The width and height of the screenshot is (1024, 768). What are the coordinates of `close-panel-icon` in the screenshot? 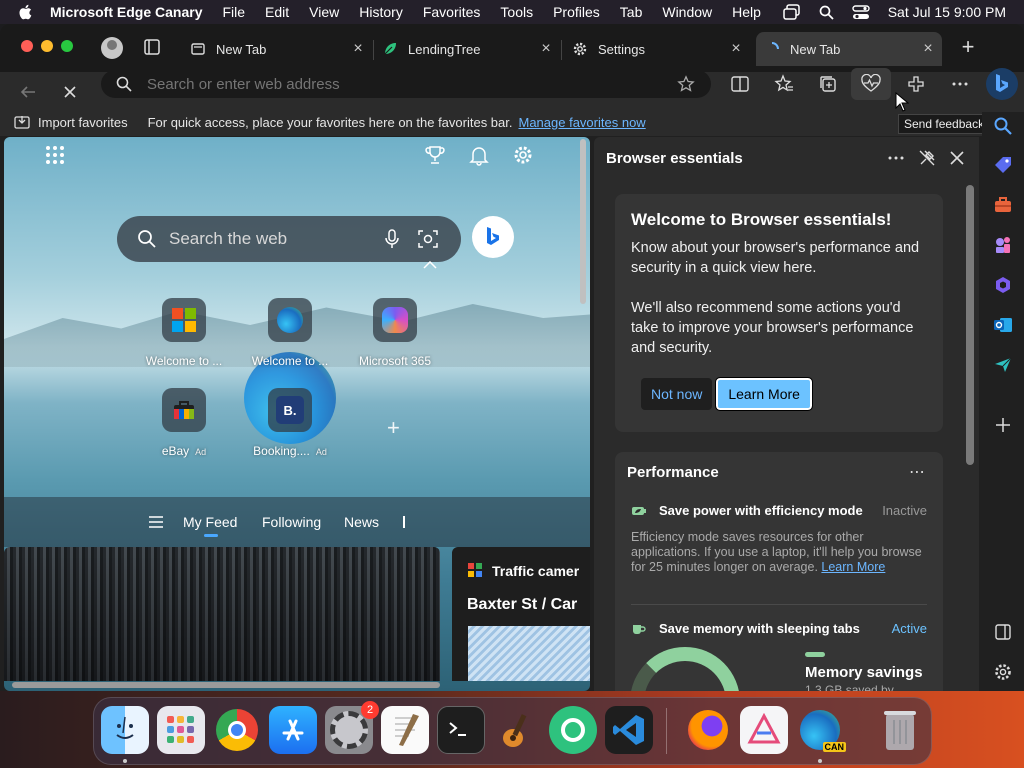 It's located at (957, 158).